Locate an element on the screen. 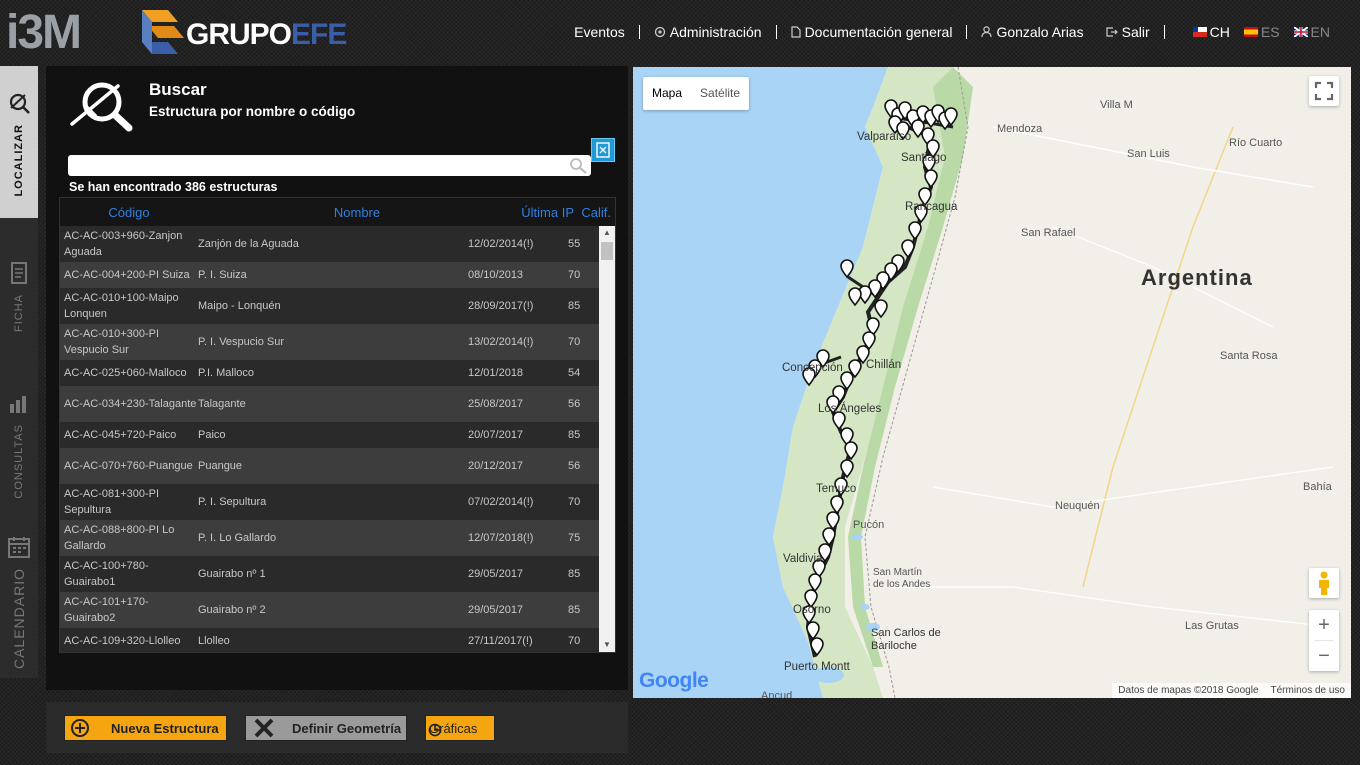 This screenshot has width=1360, height=765. export-excel-button is located at coordinates (603, 150).